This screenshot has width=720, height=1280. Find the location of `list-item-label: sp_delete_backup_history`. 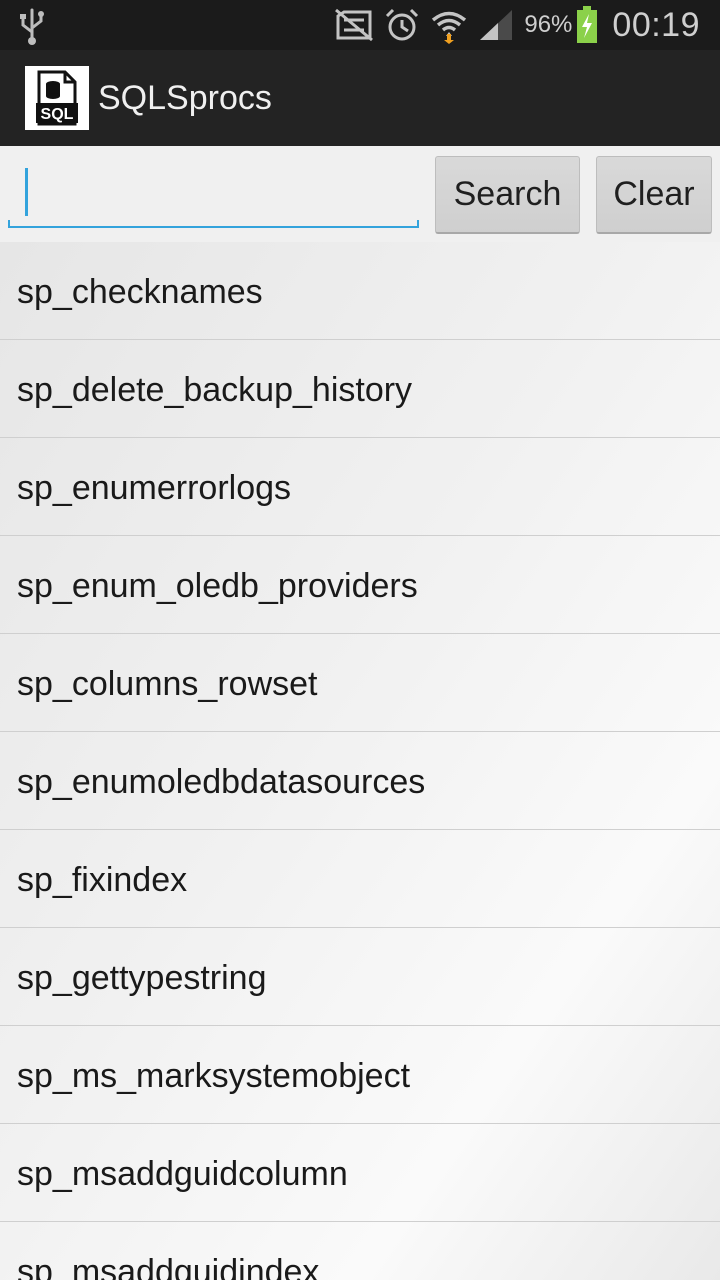

list-item-label: sp_delete_backup_history is located at coordinates (215, 390).